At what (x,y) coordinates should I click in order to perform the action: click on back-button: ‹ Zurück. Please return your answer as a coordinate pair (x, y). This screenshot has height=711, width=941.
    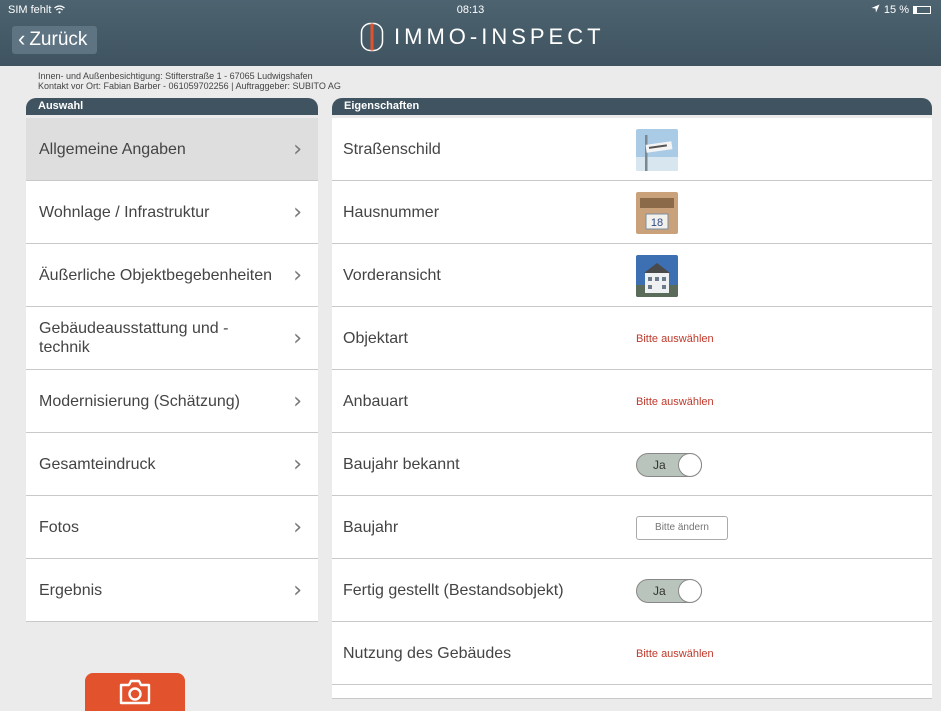
    Looking at the image, I should click on (55, 40).